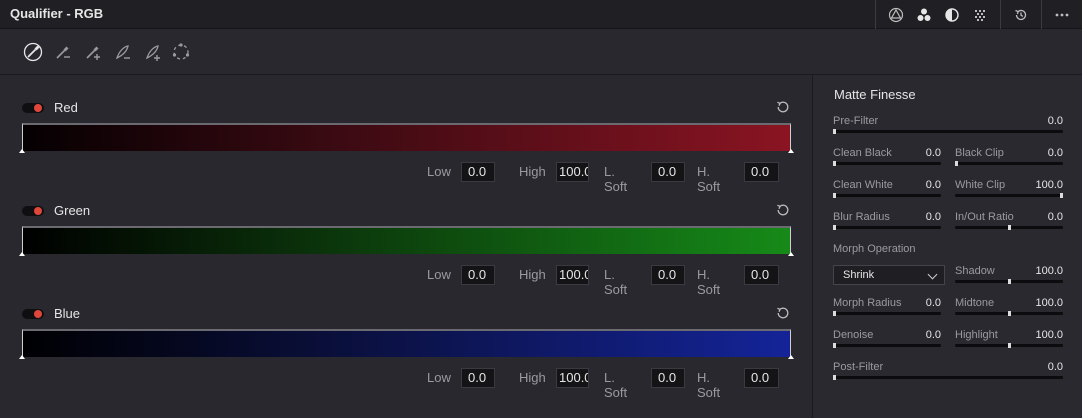  I want to click on history-icon, so click(1021, 14).